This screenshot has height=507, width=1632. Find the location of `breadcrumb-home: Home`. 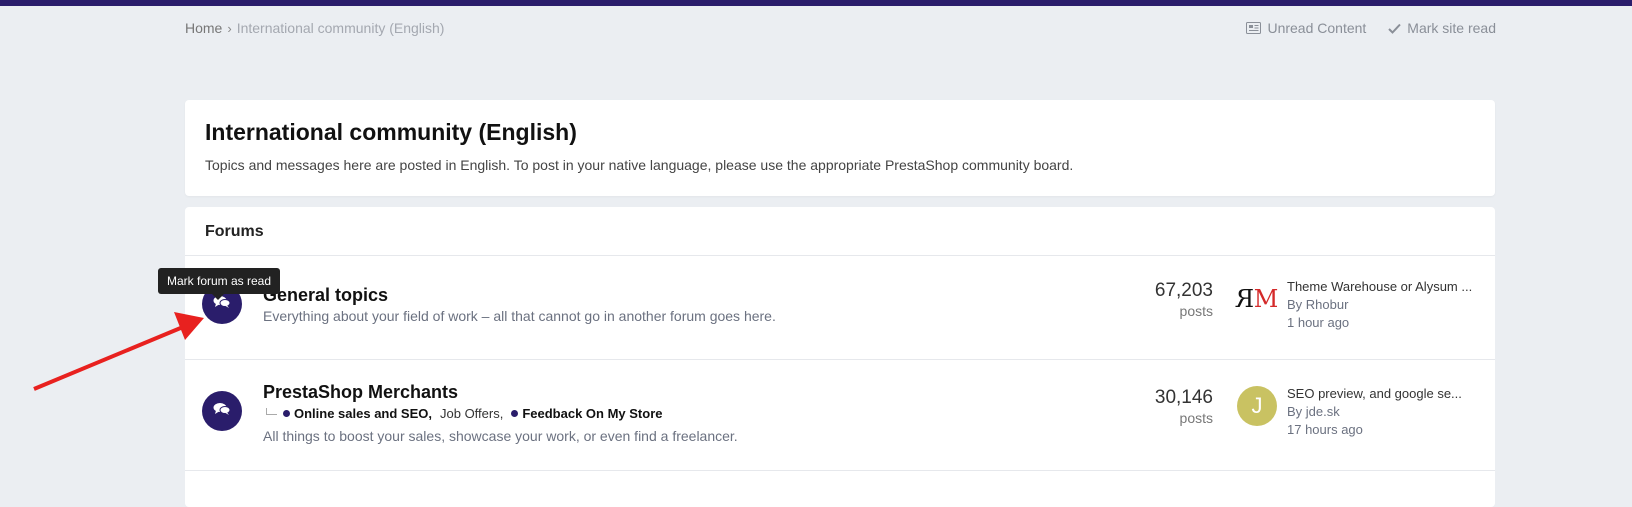

breadcrumb-home: Home is located at coordinates (203, 28).